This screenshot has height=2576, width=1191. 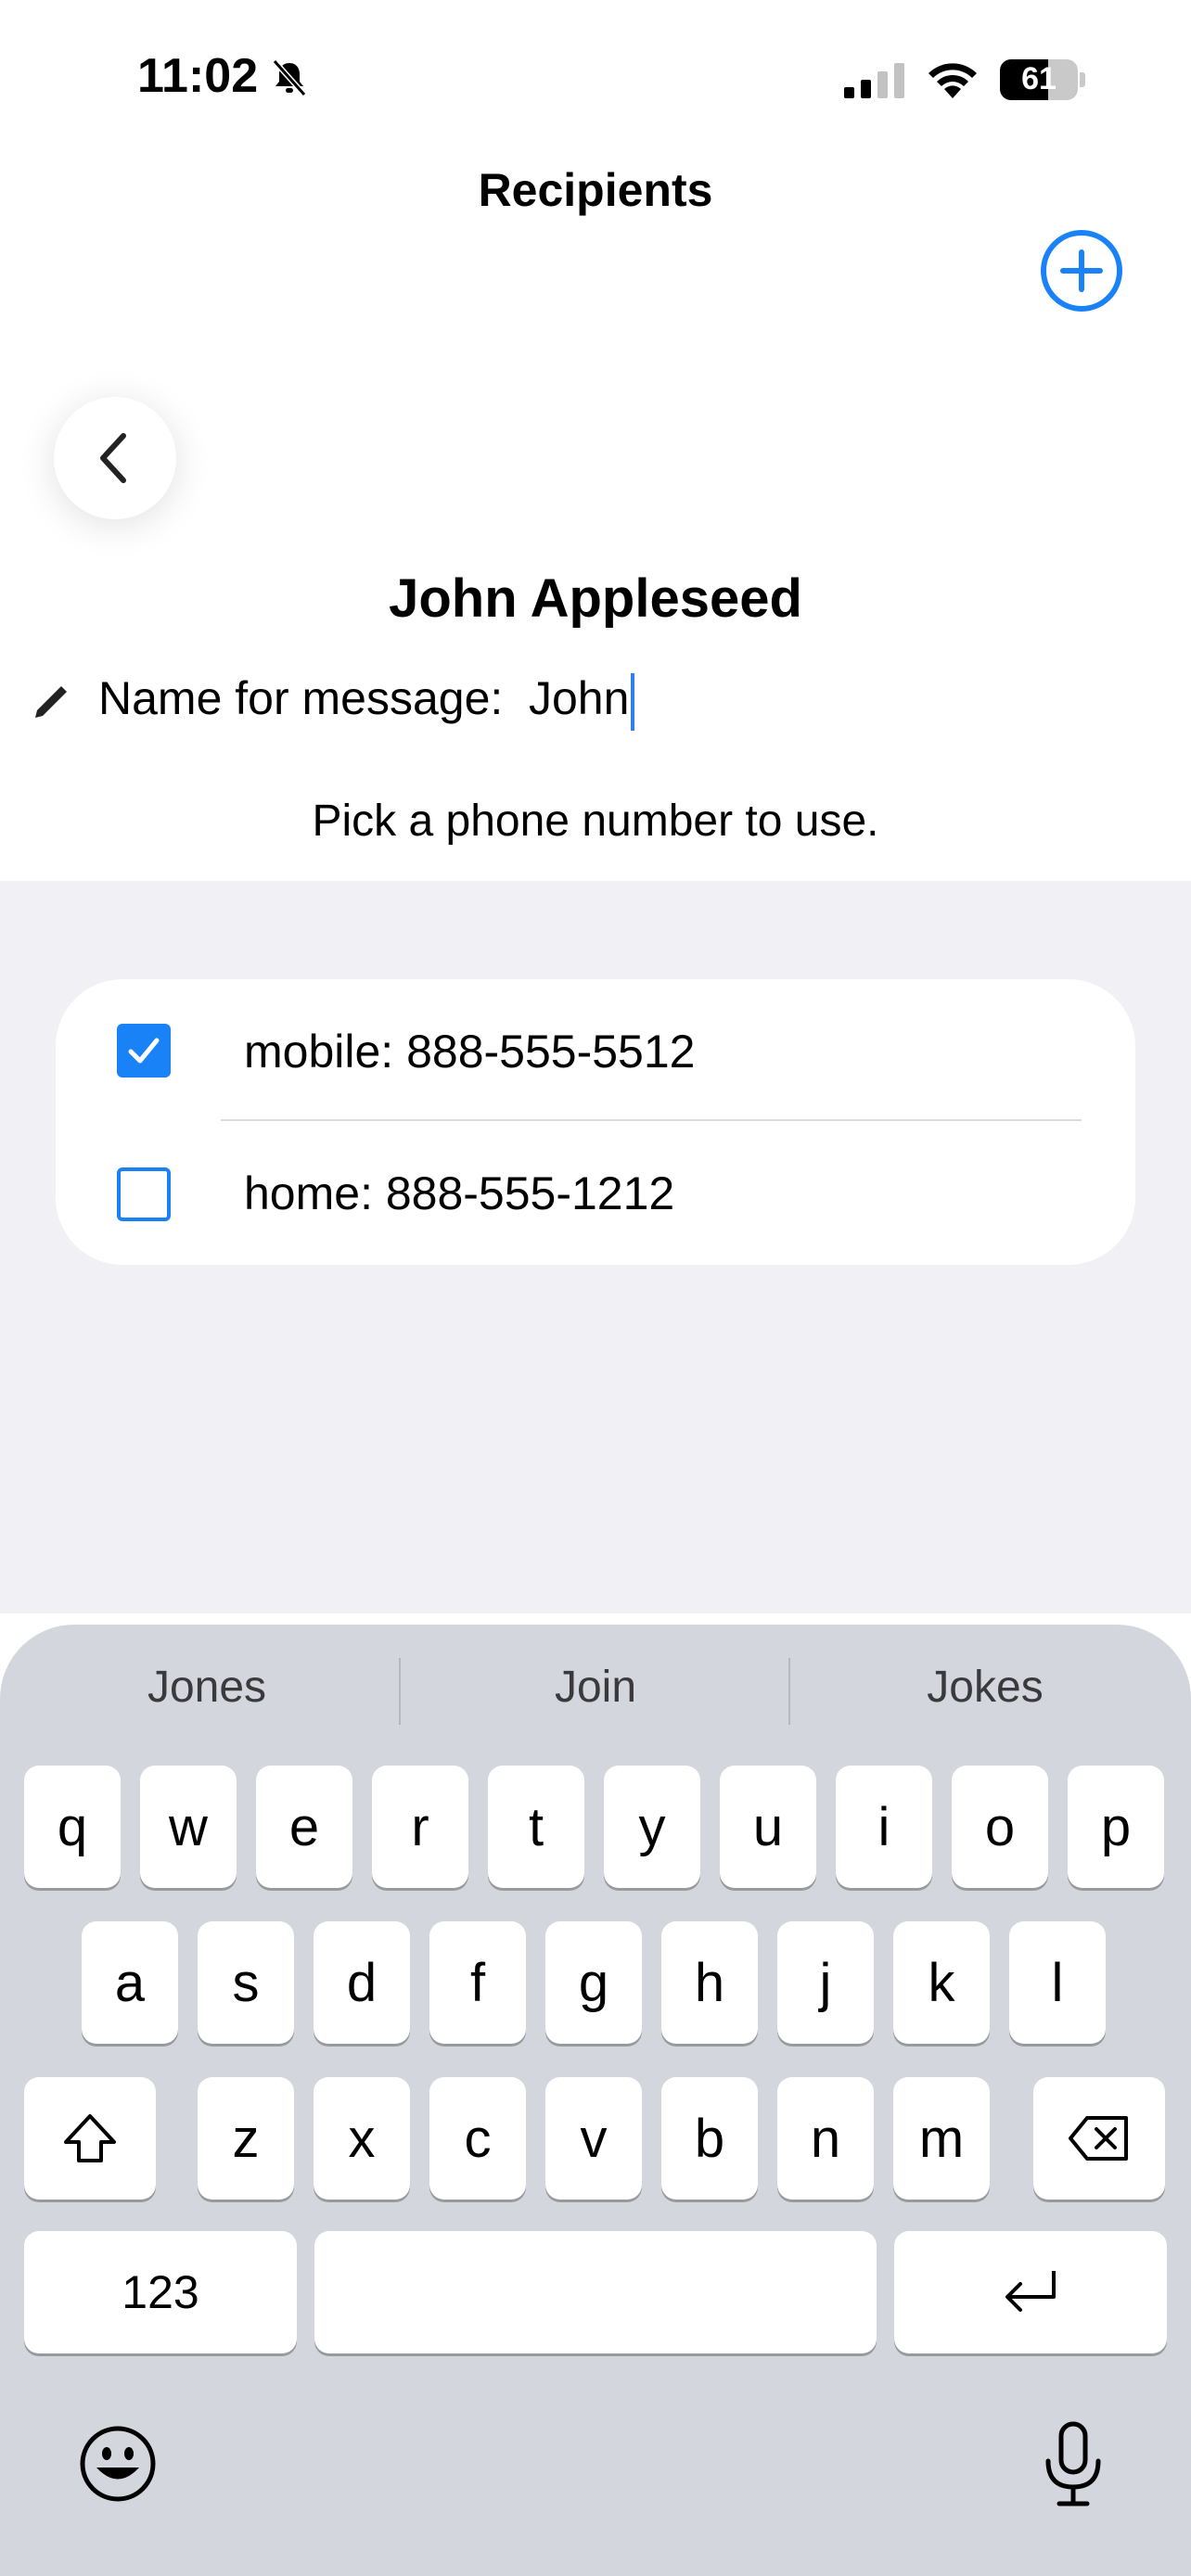 What do you see at coordinates (1116, 1827) in the screenshot?
I see `key-p: p` at bounding box center [1116, 1827].